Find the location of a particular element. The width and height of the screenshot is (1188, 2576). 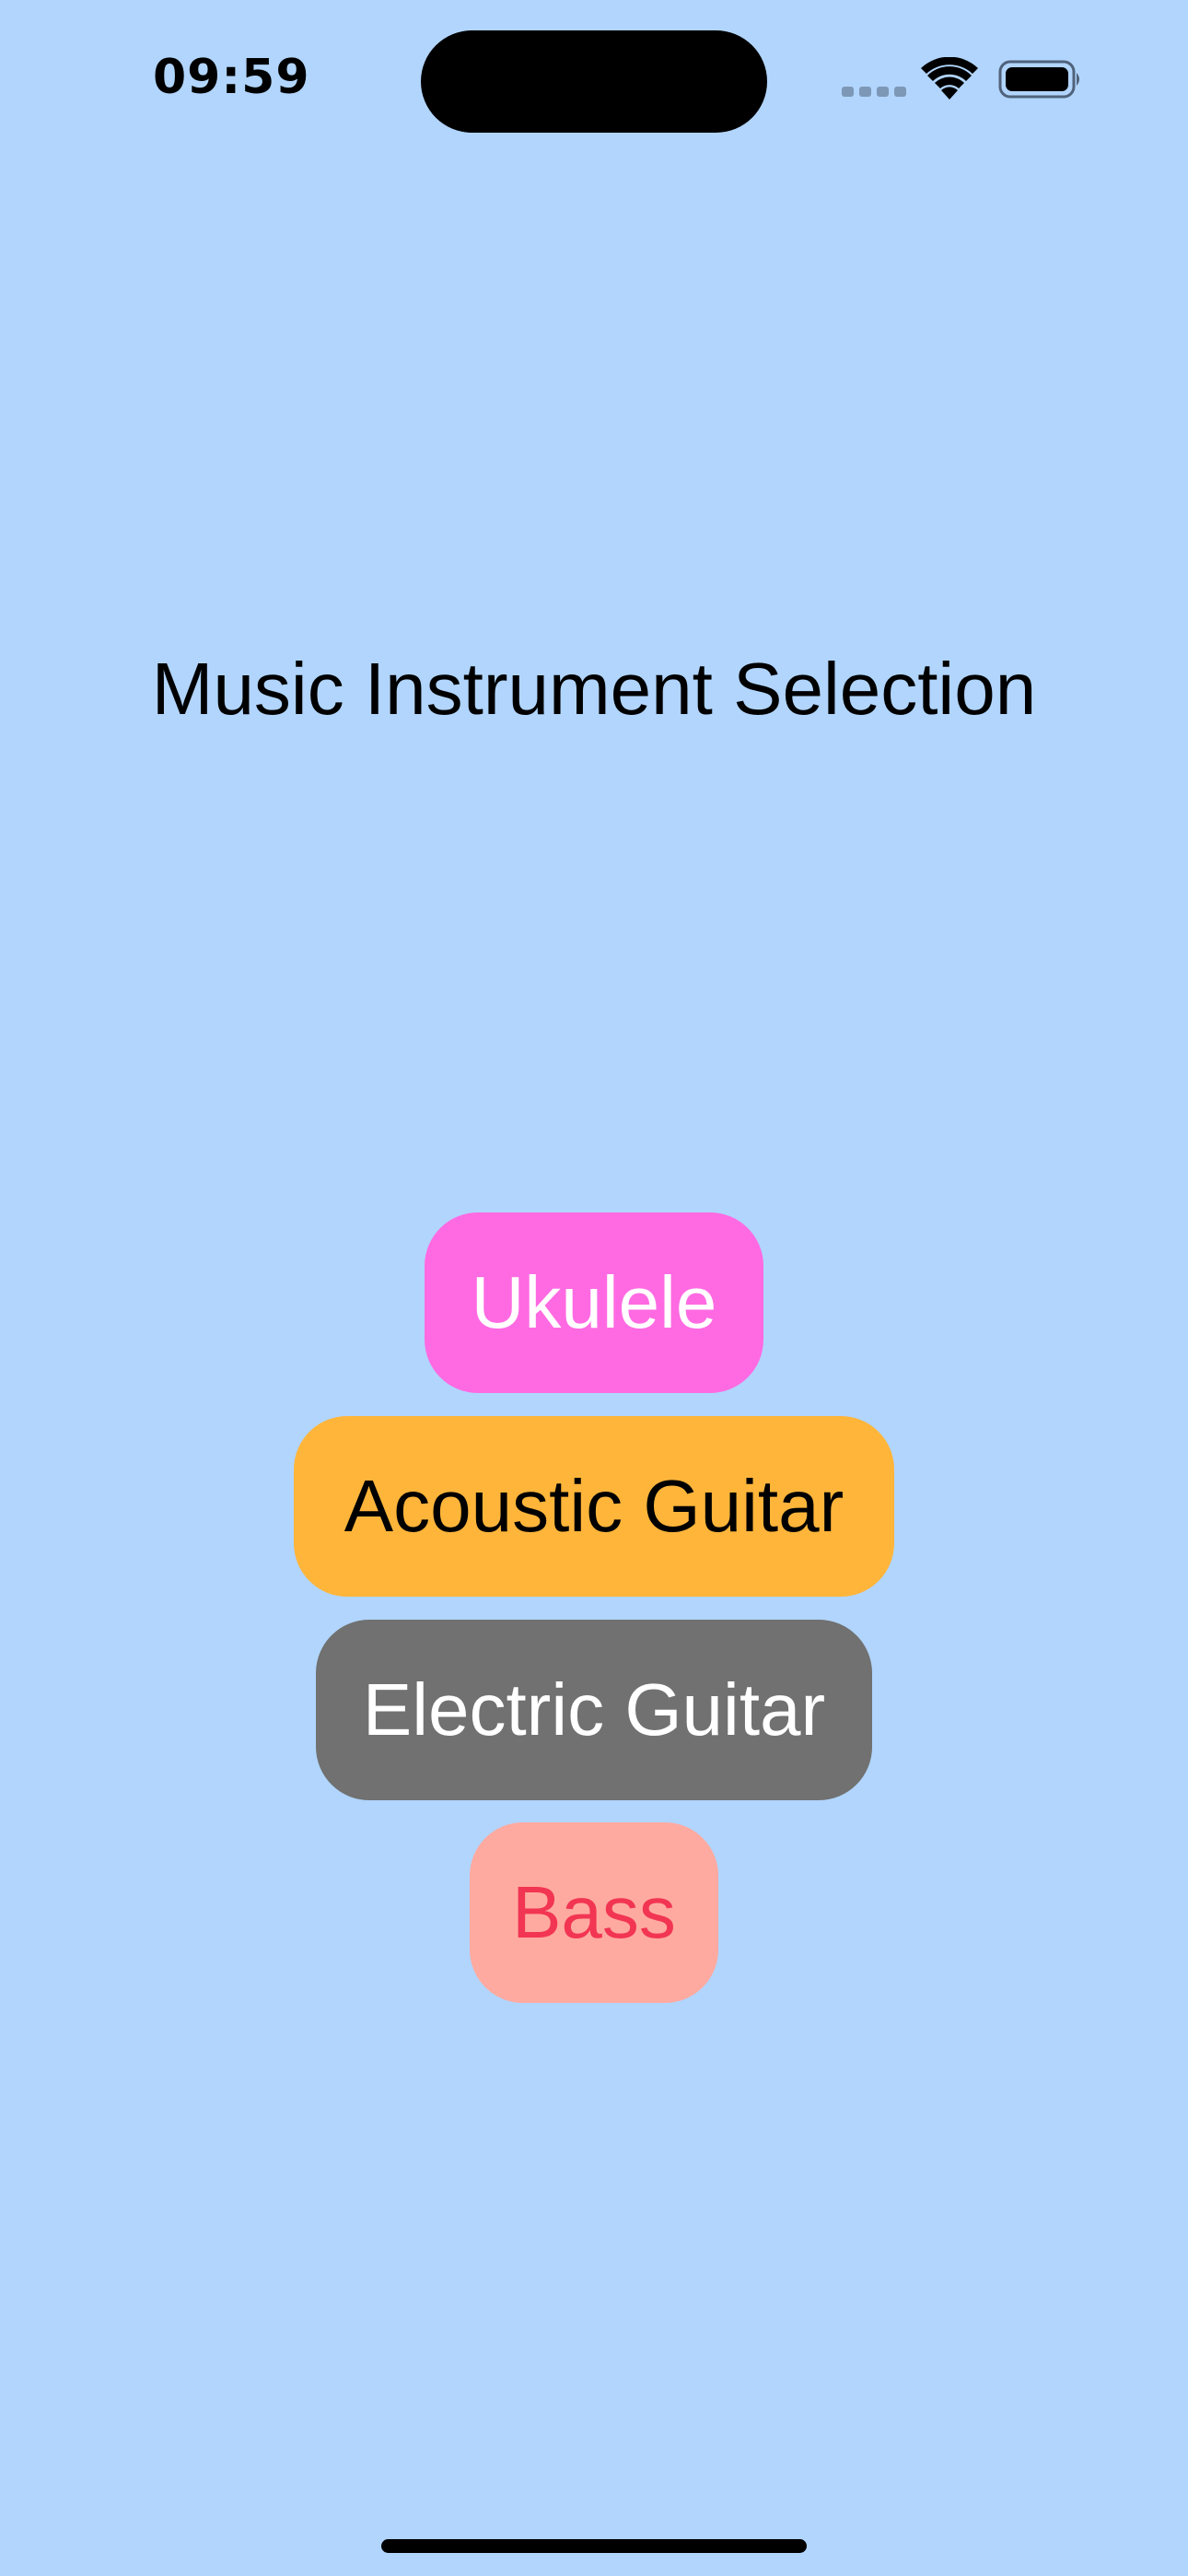

ukulele-button: Ukulele is located at coordinates (594, 1302).